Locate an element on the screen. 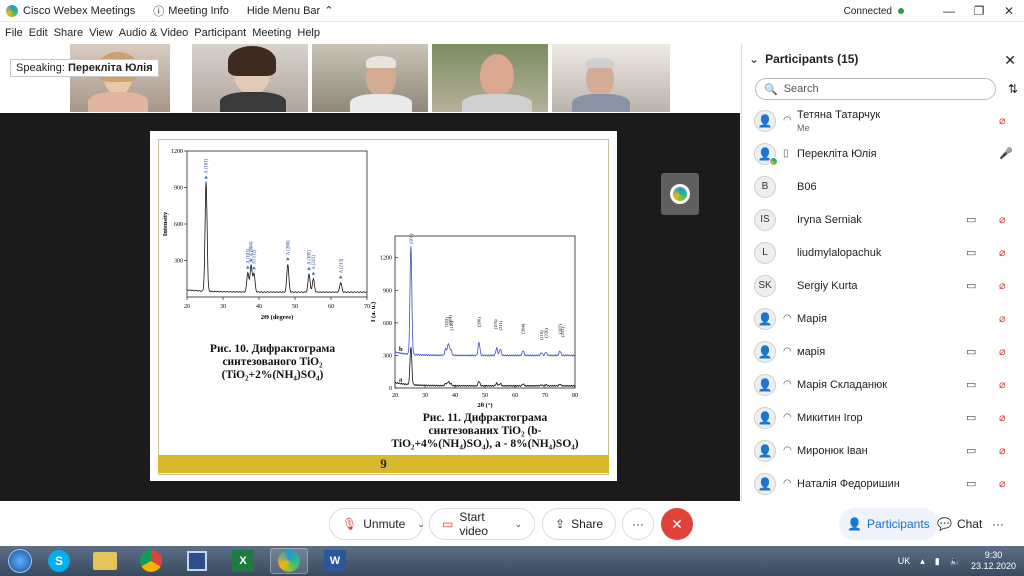 The width and height of the screenshot is (1024, 576). window-controls: Connected — ❐ ✕ is located at coordinates (934, 11).